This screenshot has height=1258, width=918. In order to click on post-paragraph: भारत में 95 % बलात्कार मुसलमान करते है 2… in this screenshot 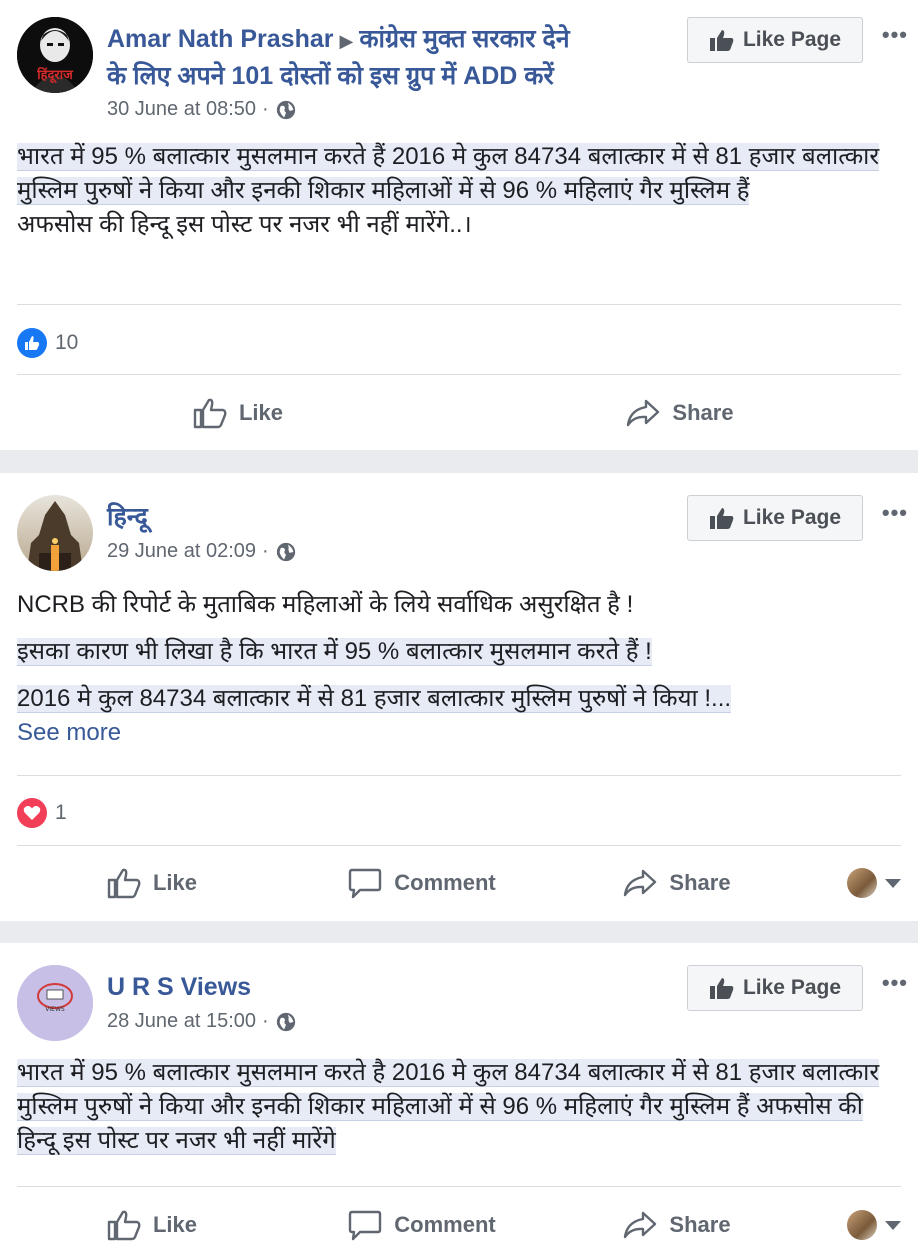, I will do `click(448, 1107)`.